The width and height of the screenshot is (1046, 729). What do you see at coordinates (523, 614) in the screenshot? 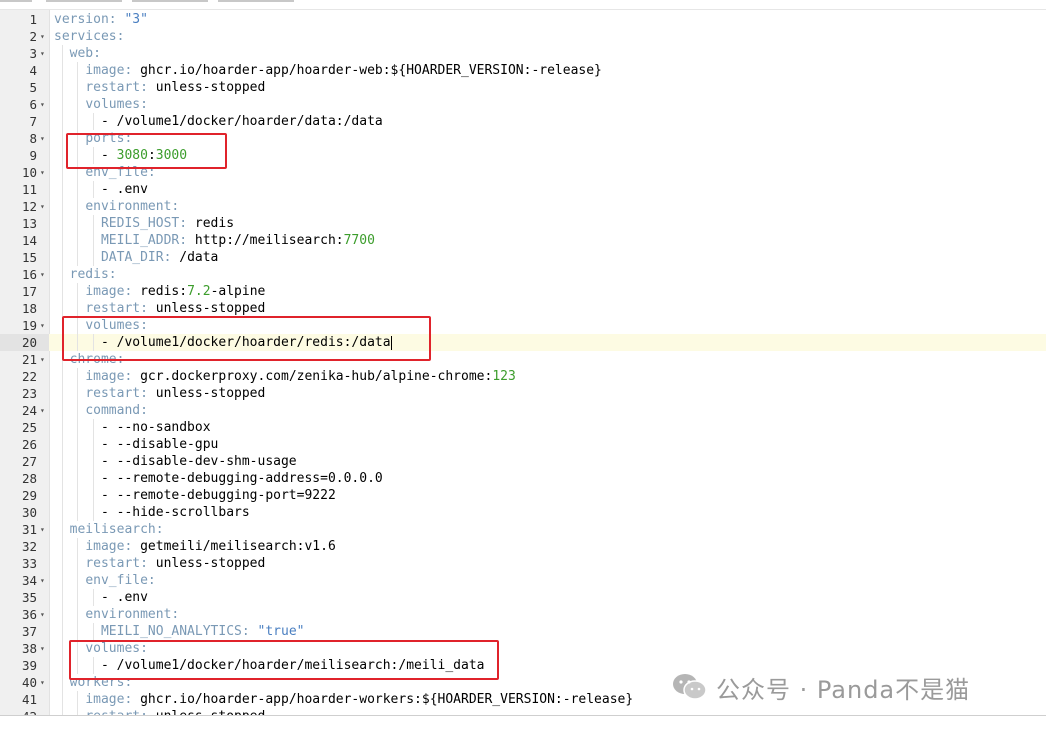
I see `code-line: 36 ▾ environment:` at bounding box center [523, 614].